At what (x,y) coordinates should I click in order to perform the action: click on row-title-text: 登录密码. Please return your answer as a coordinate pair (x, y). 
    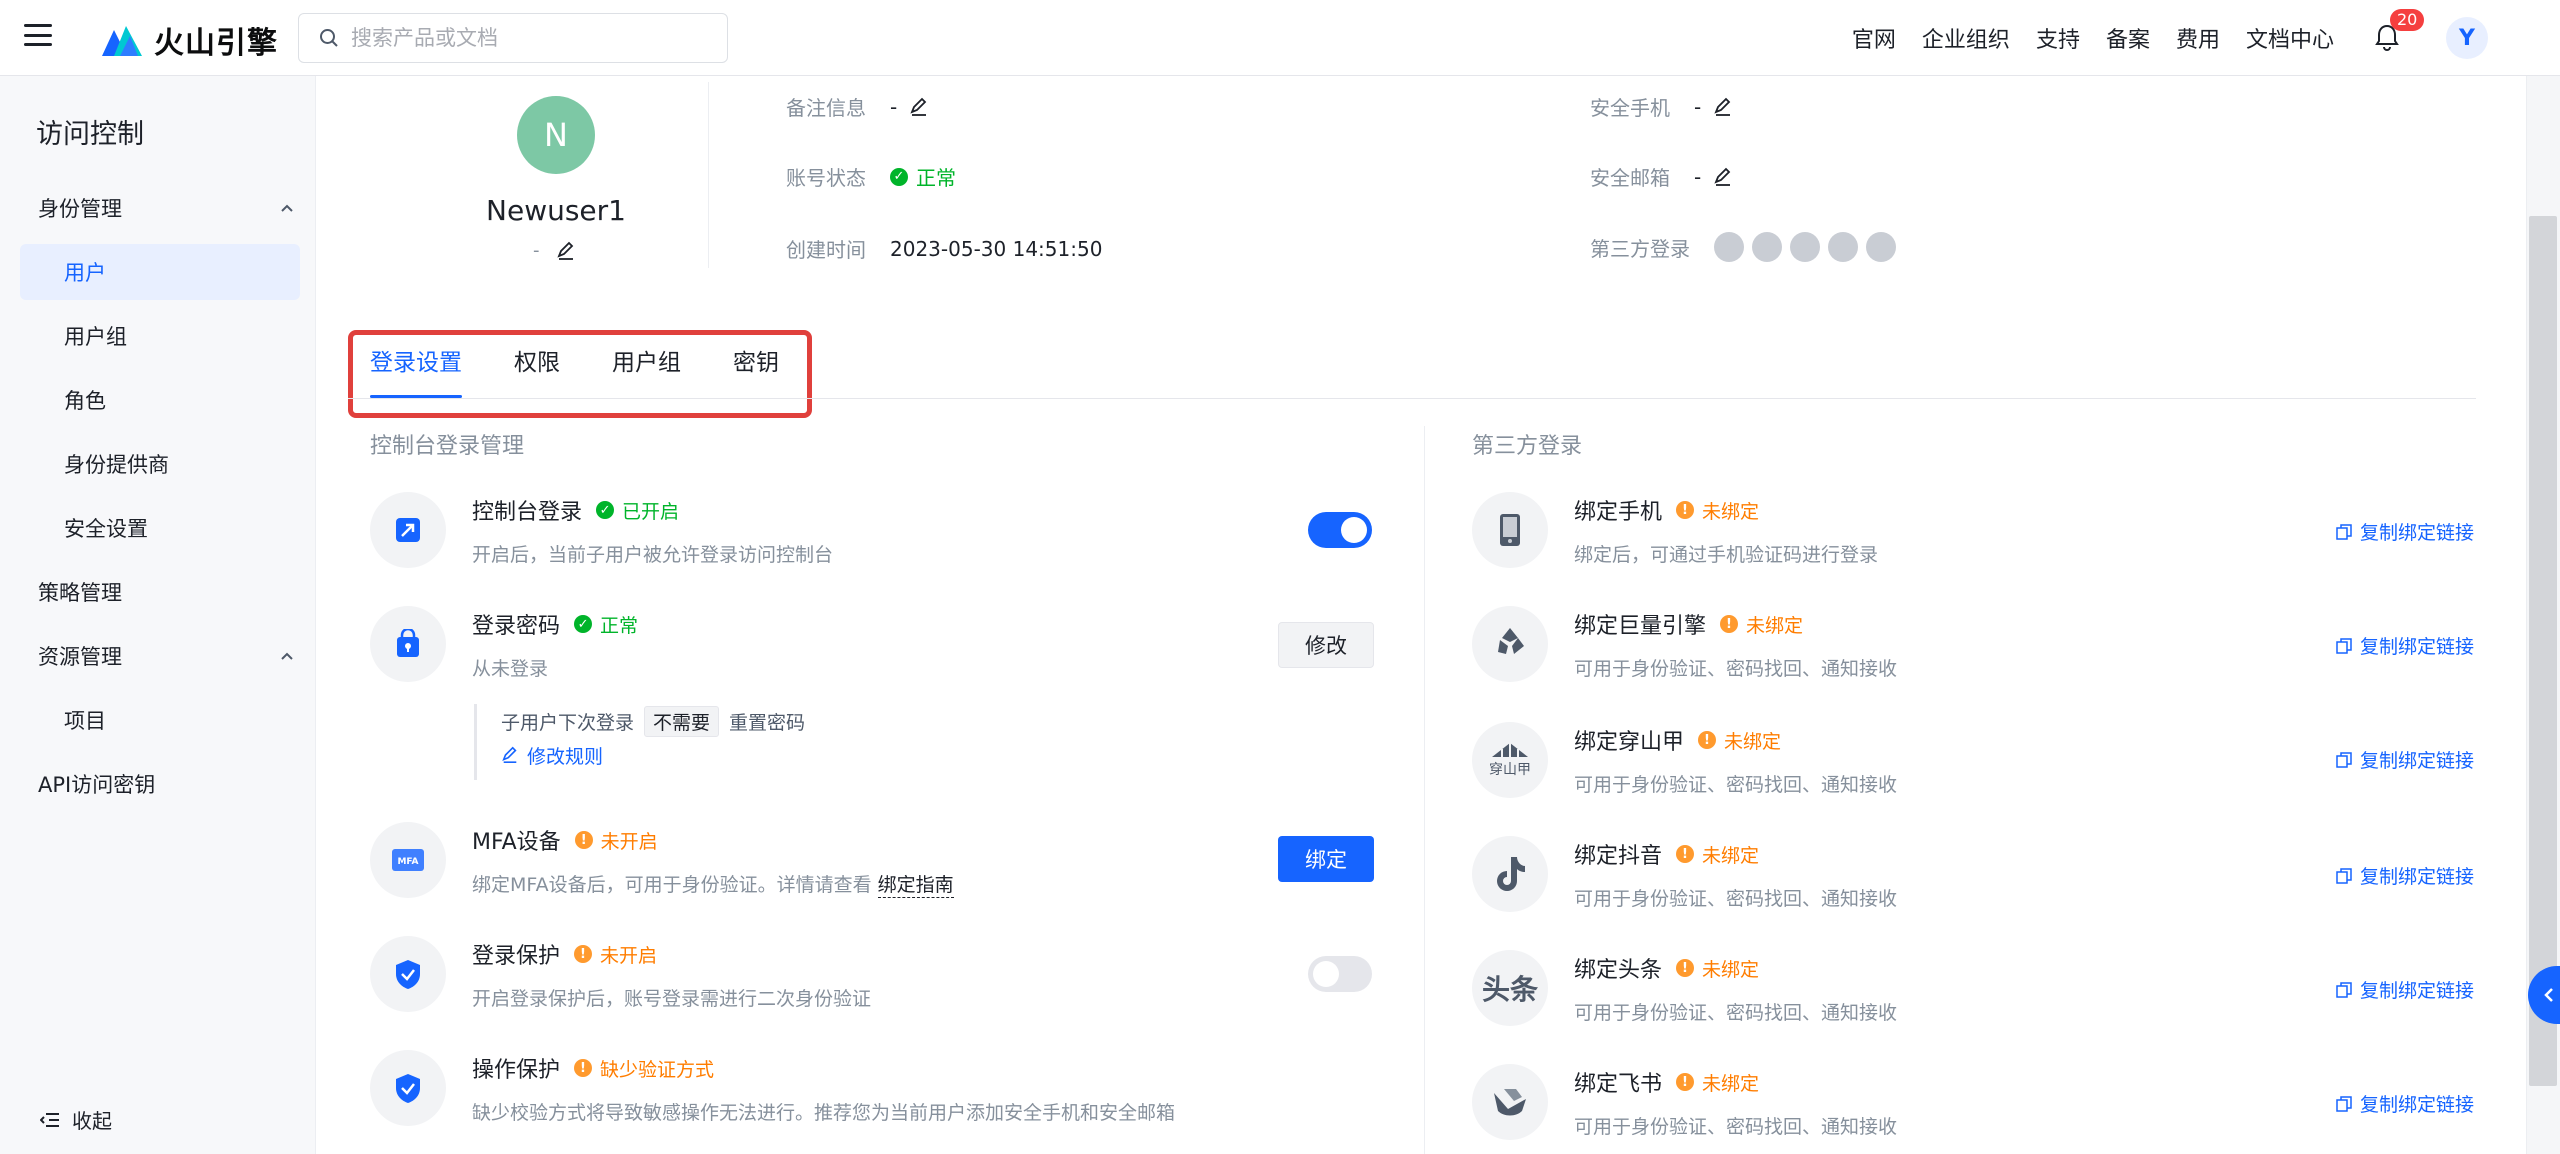
    Looking at the image, I should click on (516, 626).